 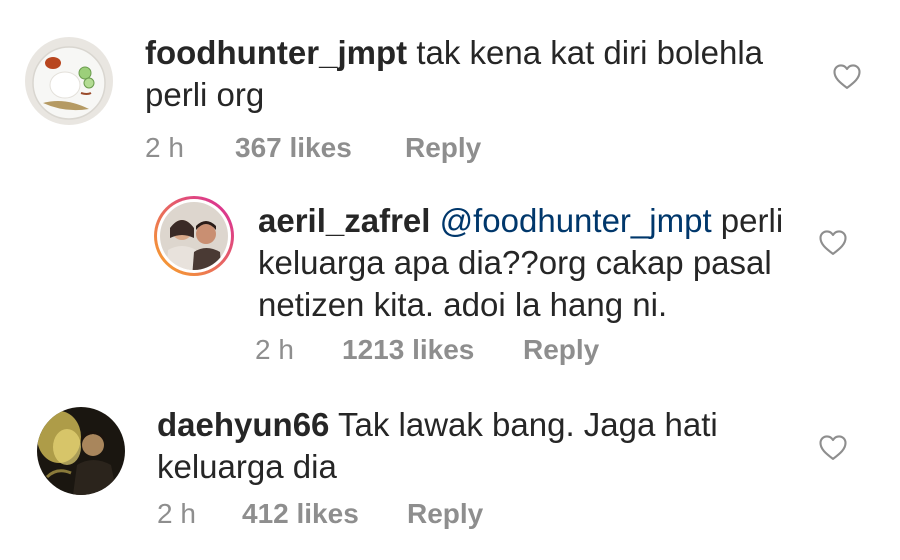 What do you see at coordinates (300, 514) in the screenshot?
I see `likes-count-link: 412 likes` at bounding box center [300, 514].